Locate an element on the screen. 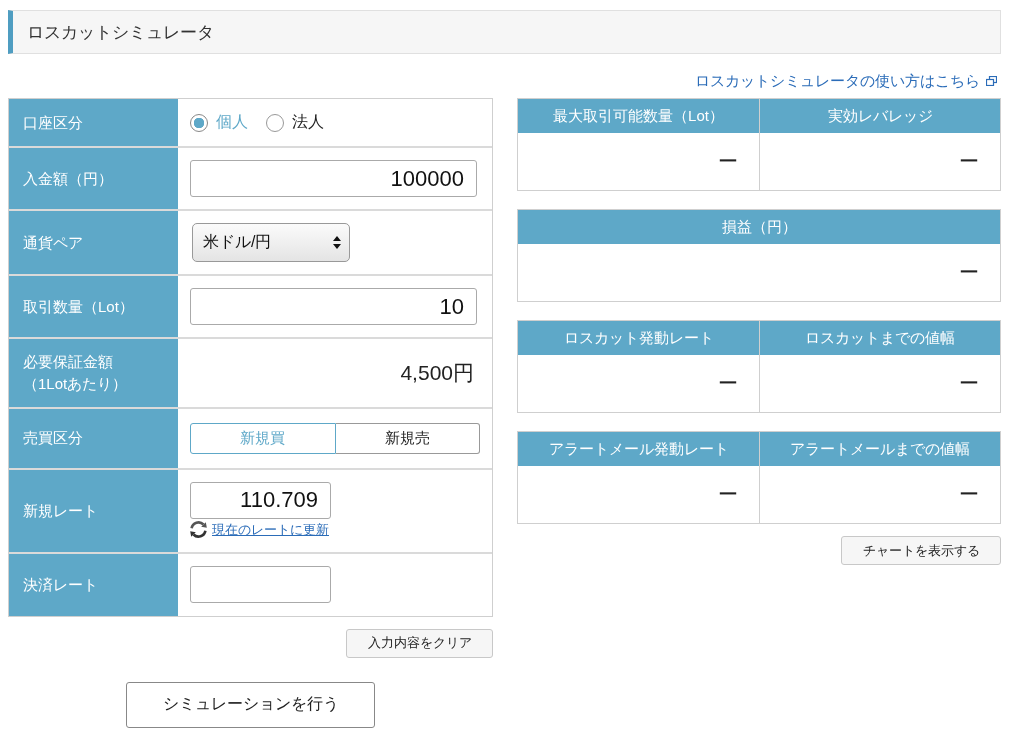 Image resolution: width=1024 pixels, height=735 pixels. column-header: 実効レバレッジ is located at coordinates (879, 116).